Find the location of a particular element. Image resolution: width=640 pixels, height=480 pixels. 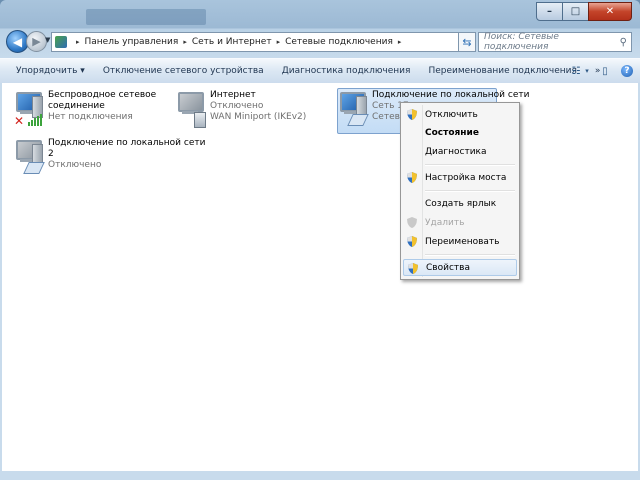

menu-item-create-shortcut: Создать ярлык is located at coordinates (460, 203).